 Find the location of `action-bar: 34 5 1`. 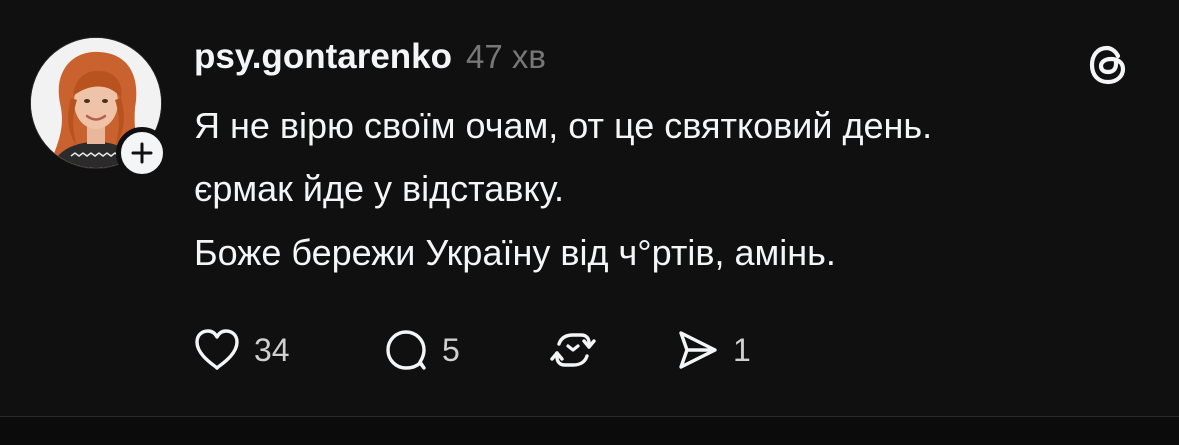

action-bar: 34 5 1 is located at coordinates (471, 350).